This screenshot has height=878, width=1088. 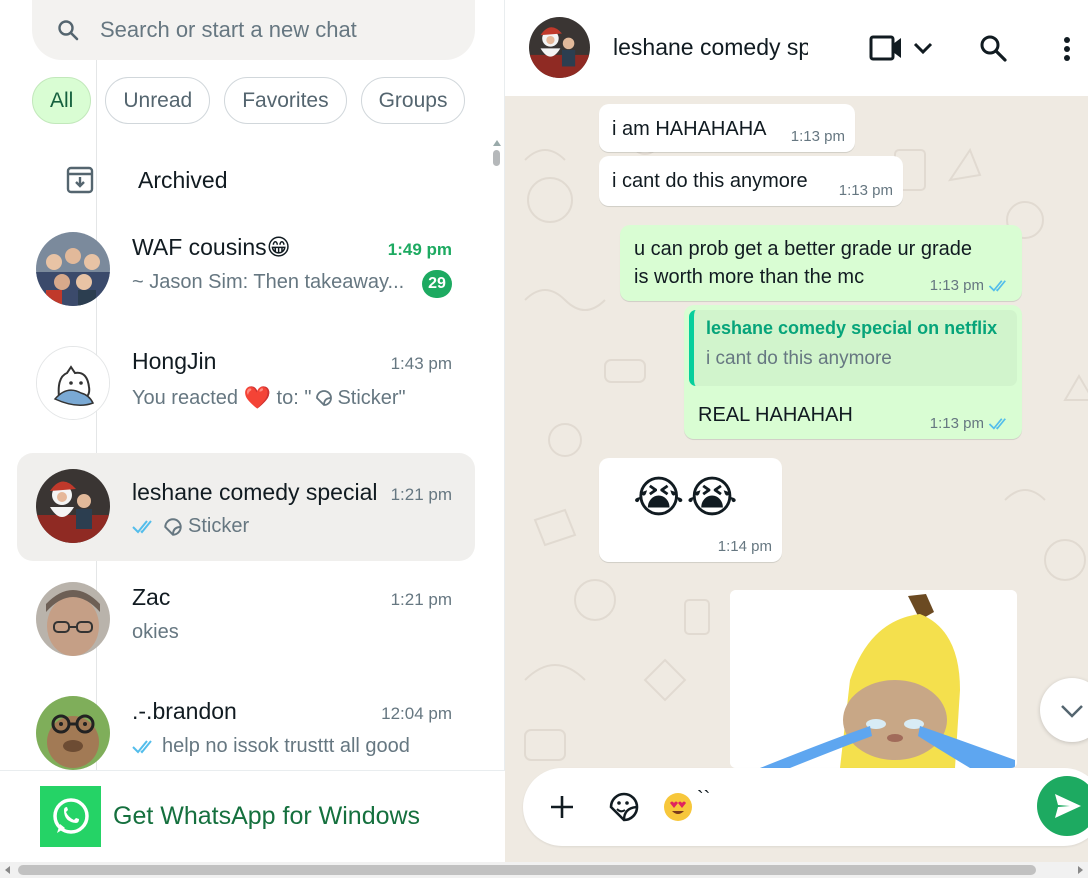 I want to click on message-time: 1:14 pm, so click(x=744, y=546).